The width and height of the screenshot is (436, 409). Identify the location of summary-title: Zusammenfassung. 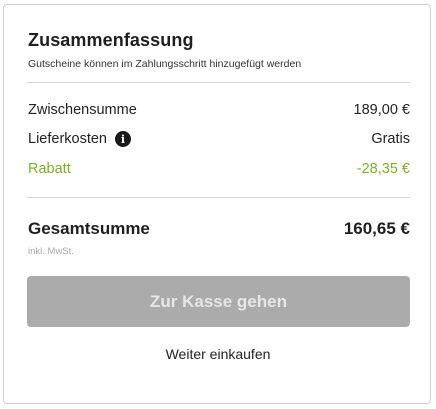
(111, 40).